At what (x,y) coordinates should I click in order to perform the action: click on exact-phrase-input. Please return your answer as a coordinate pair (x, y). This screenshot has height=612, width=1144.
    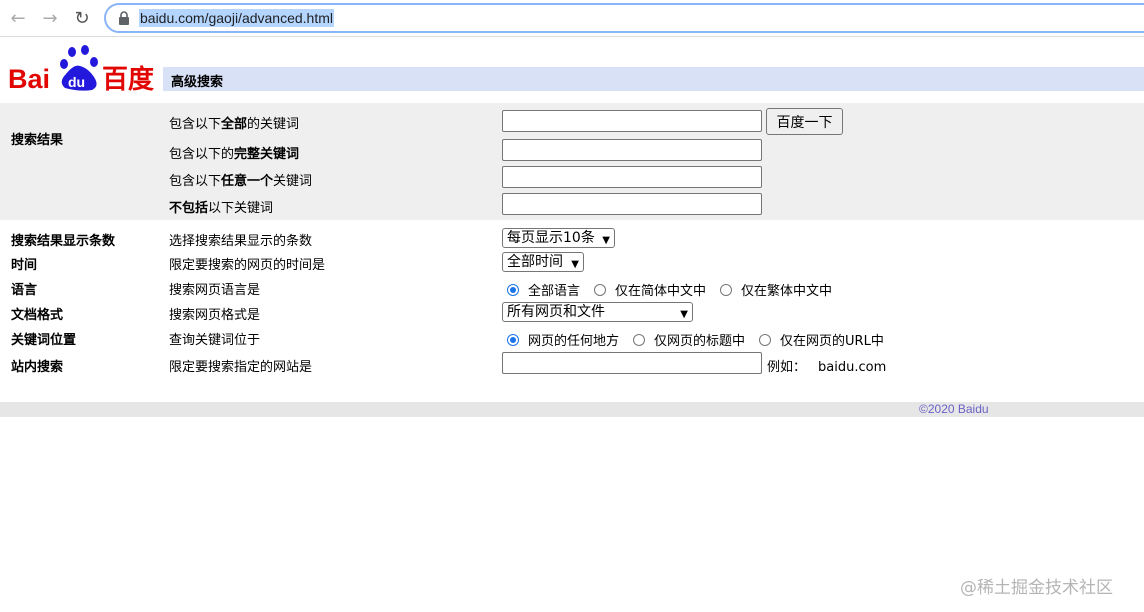
    Looking at the image, I should click on (632, 150).